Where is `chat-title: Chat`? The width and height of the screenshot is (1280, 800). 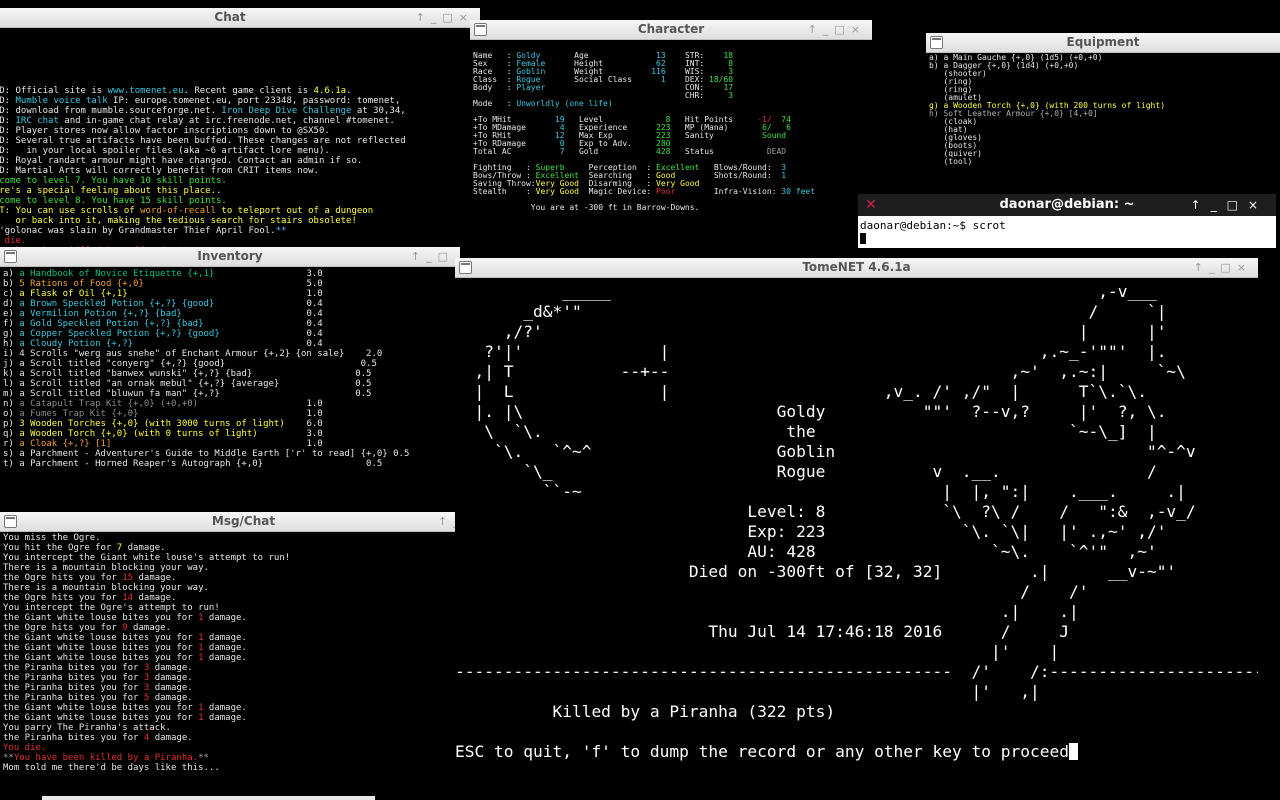 chat-title: Chat is located at coordinates (230, 17).